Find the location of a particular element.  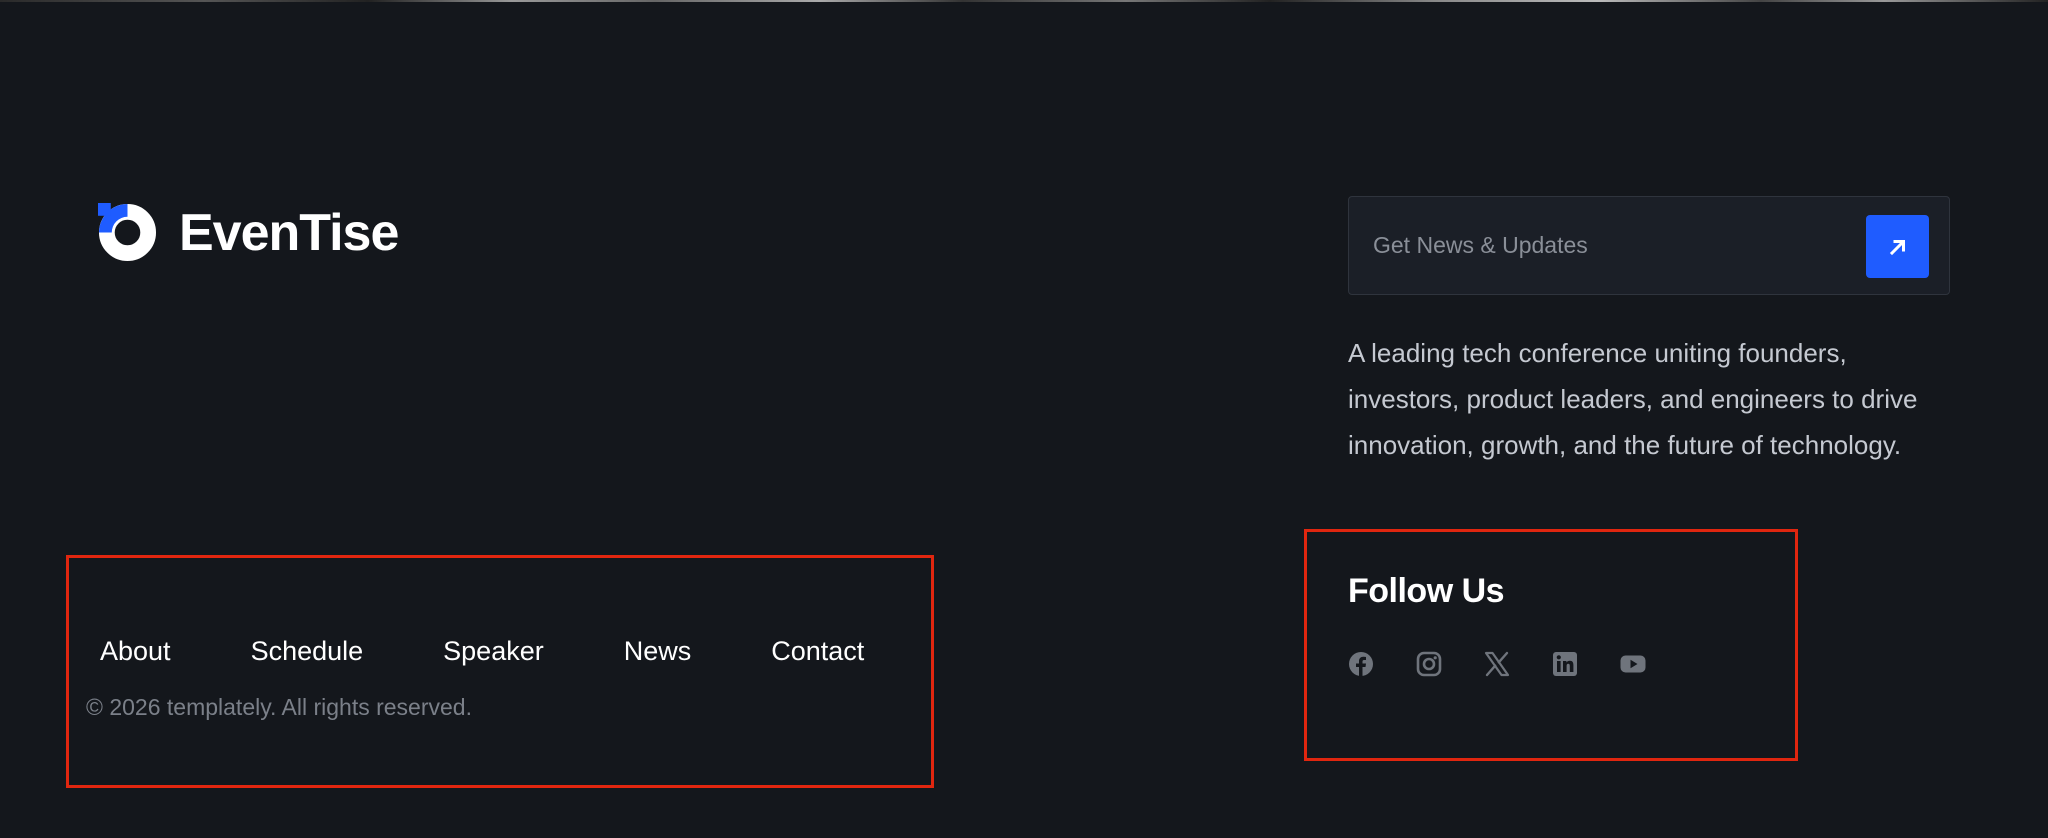

facebook-icon is located at coordinates (1361, 664).